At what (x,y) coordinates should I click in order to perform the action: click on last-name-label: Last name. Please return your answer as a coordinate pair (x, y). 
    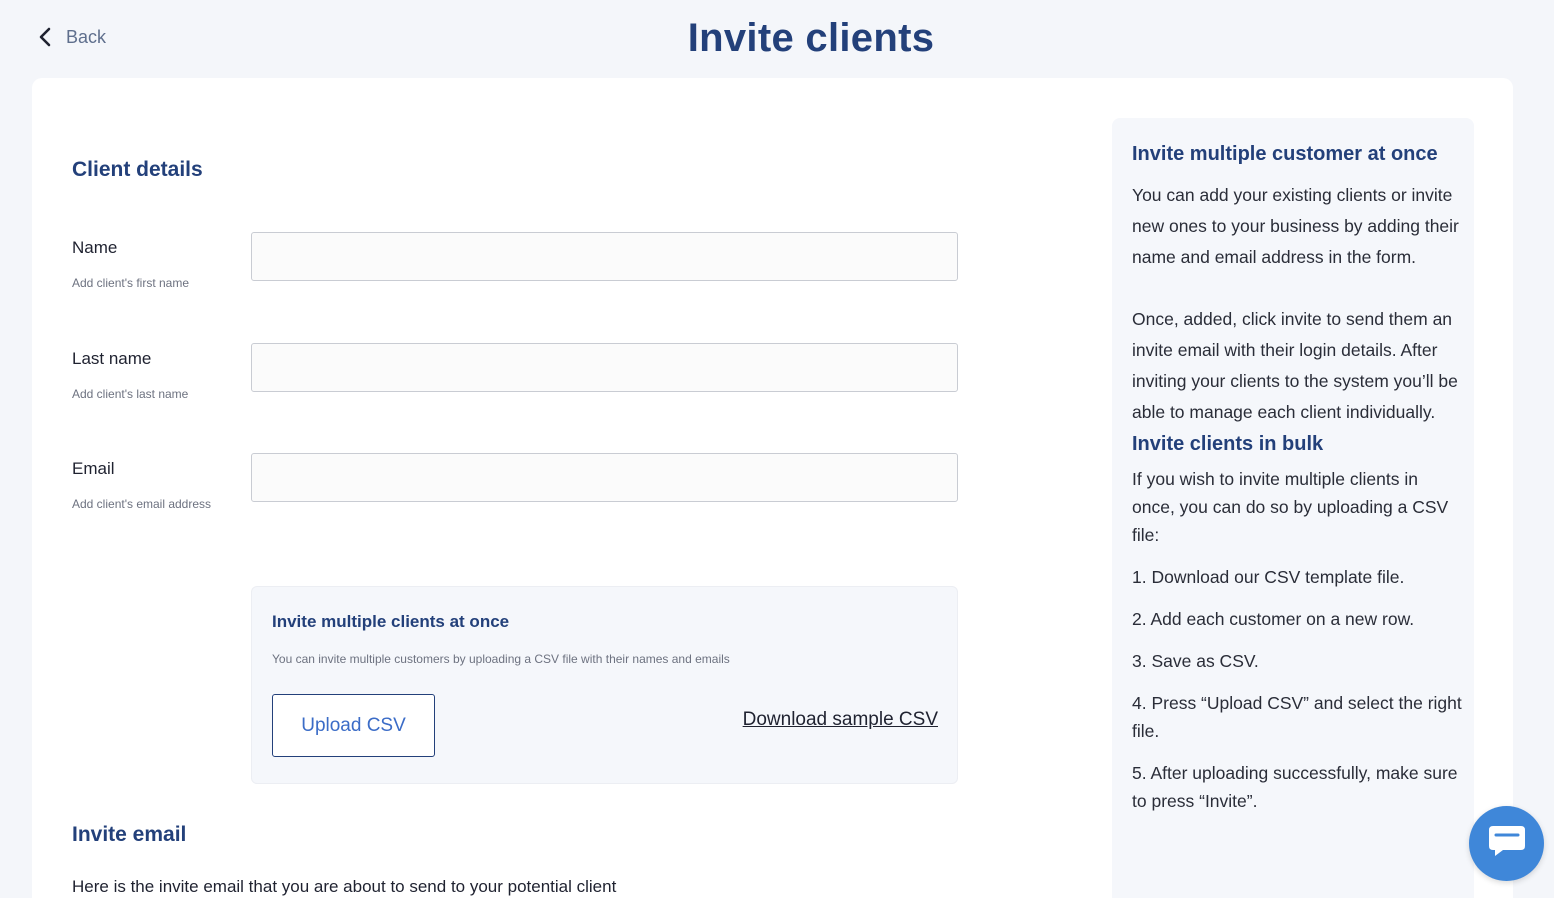
    Looking at the image, I should click on (112, 358).